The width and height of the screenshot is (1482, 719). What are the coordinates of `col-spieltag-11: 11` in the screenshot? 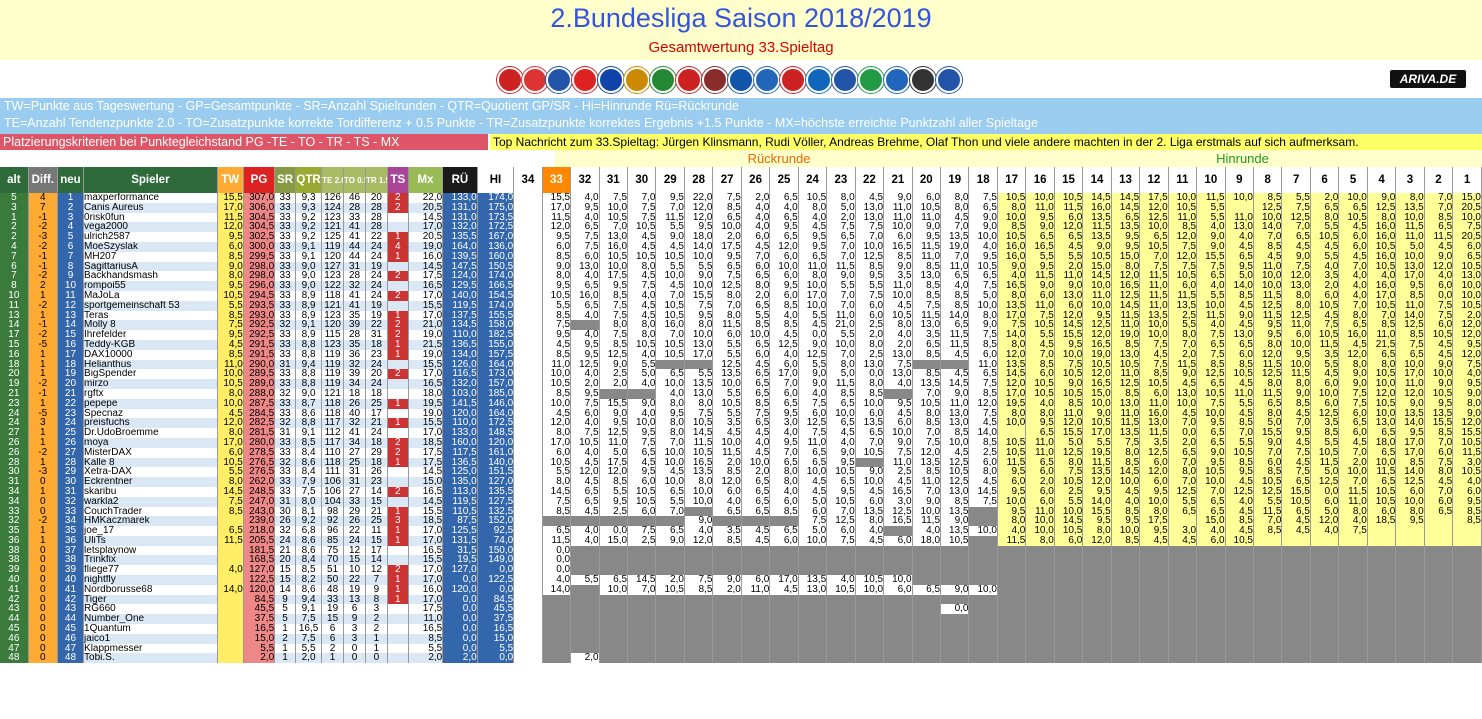 It's located at (1183, 180).